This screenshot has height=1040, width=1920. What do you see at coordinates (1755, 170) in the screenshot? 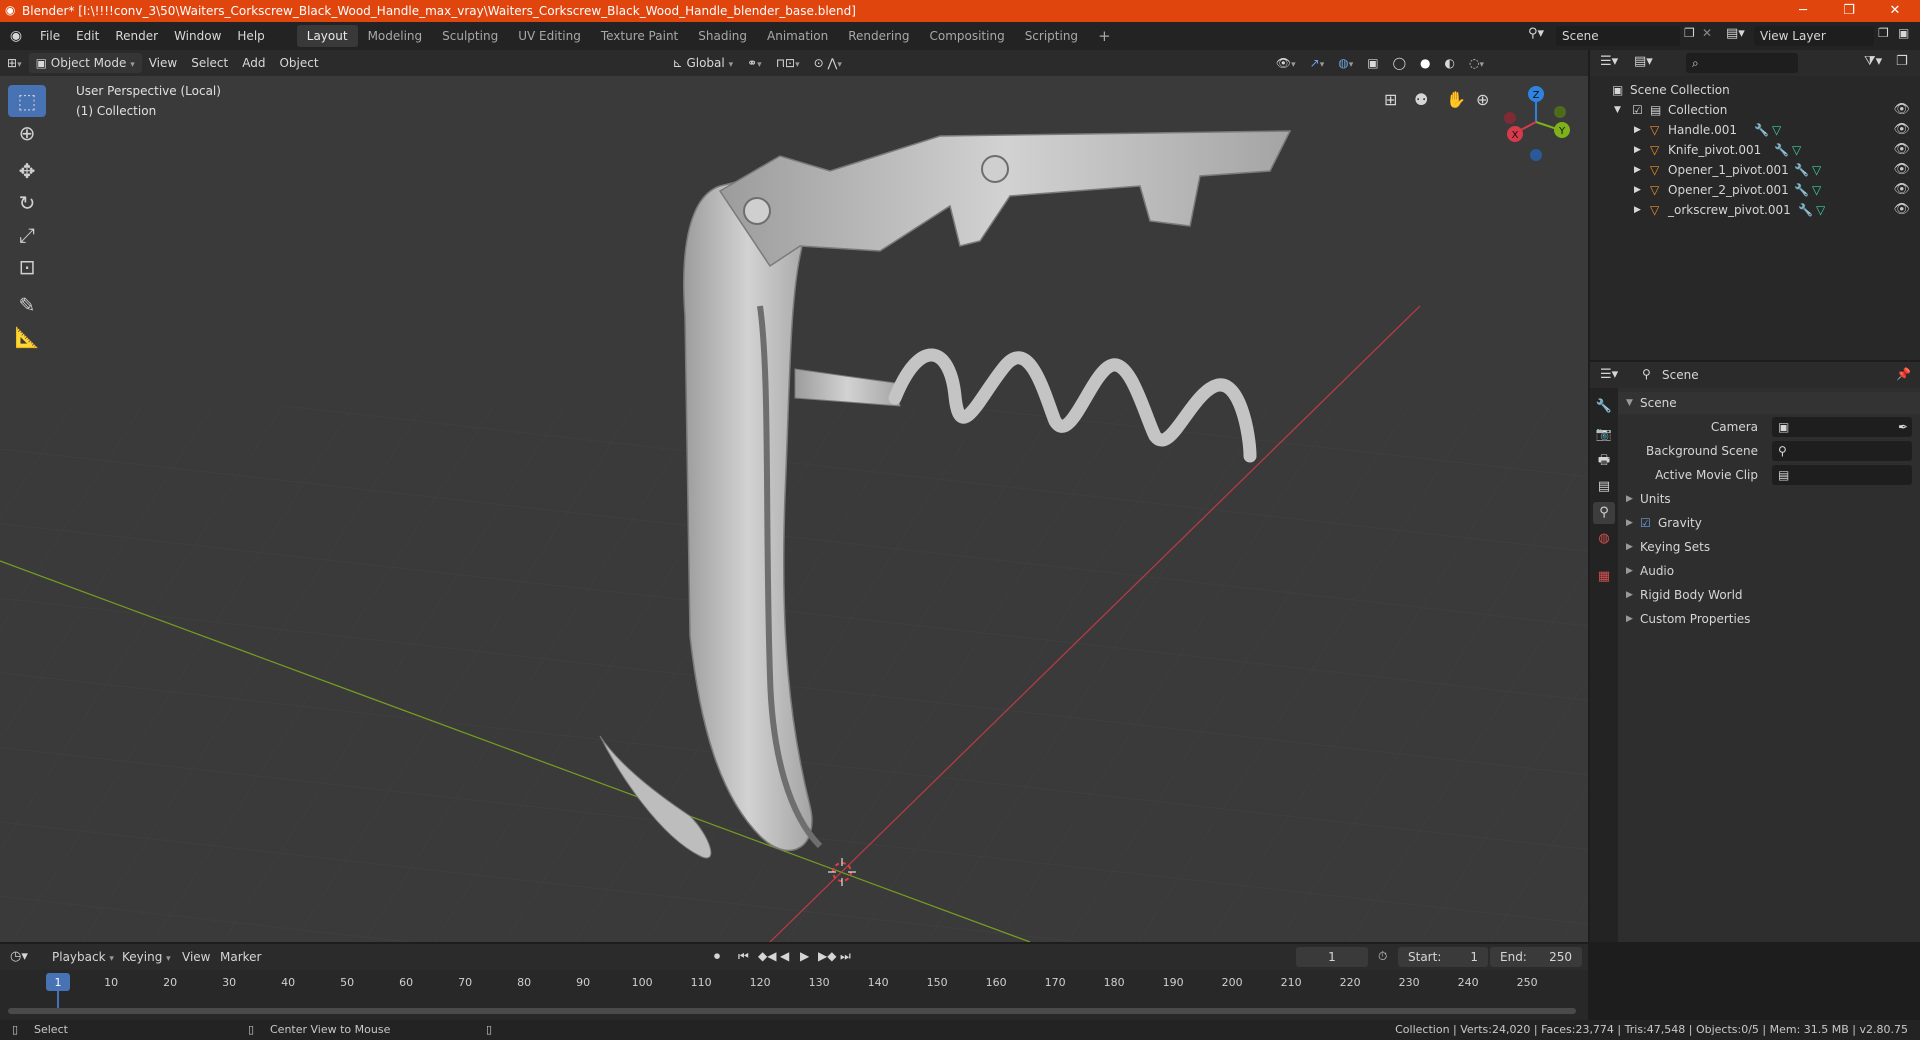
I see `outliner-row-object: ▶ ▽ Opener_1_pivot.001 🔧 ▽ 👁` at bounding box center [1755, 170].